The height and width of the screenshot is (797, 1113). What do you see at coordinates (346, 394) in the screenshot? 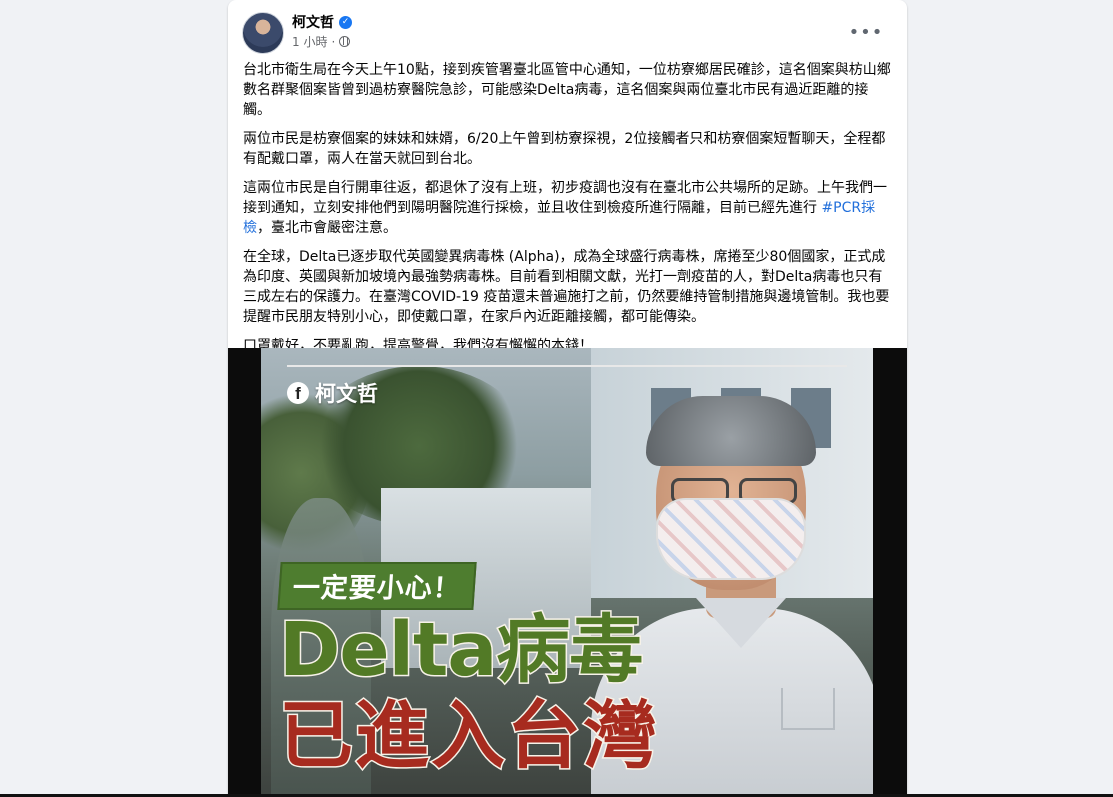
I see `poster-fb-name: 柯文哲` at bounding box center [346, 394].